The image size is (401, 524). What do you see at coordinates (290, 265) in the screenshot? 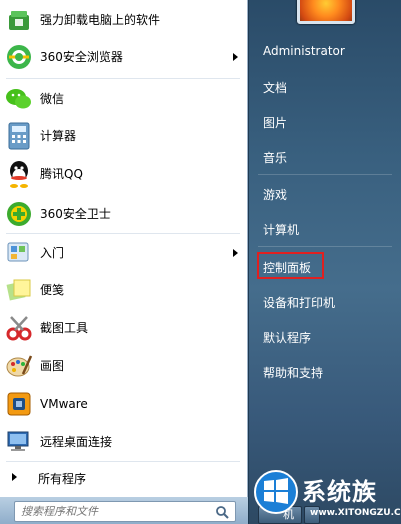
I see `highlight-box` at bounding box center [290, 265].